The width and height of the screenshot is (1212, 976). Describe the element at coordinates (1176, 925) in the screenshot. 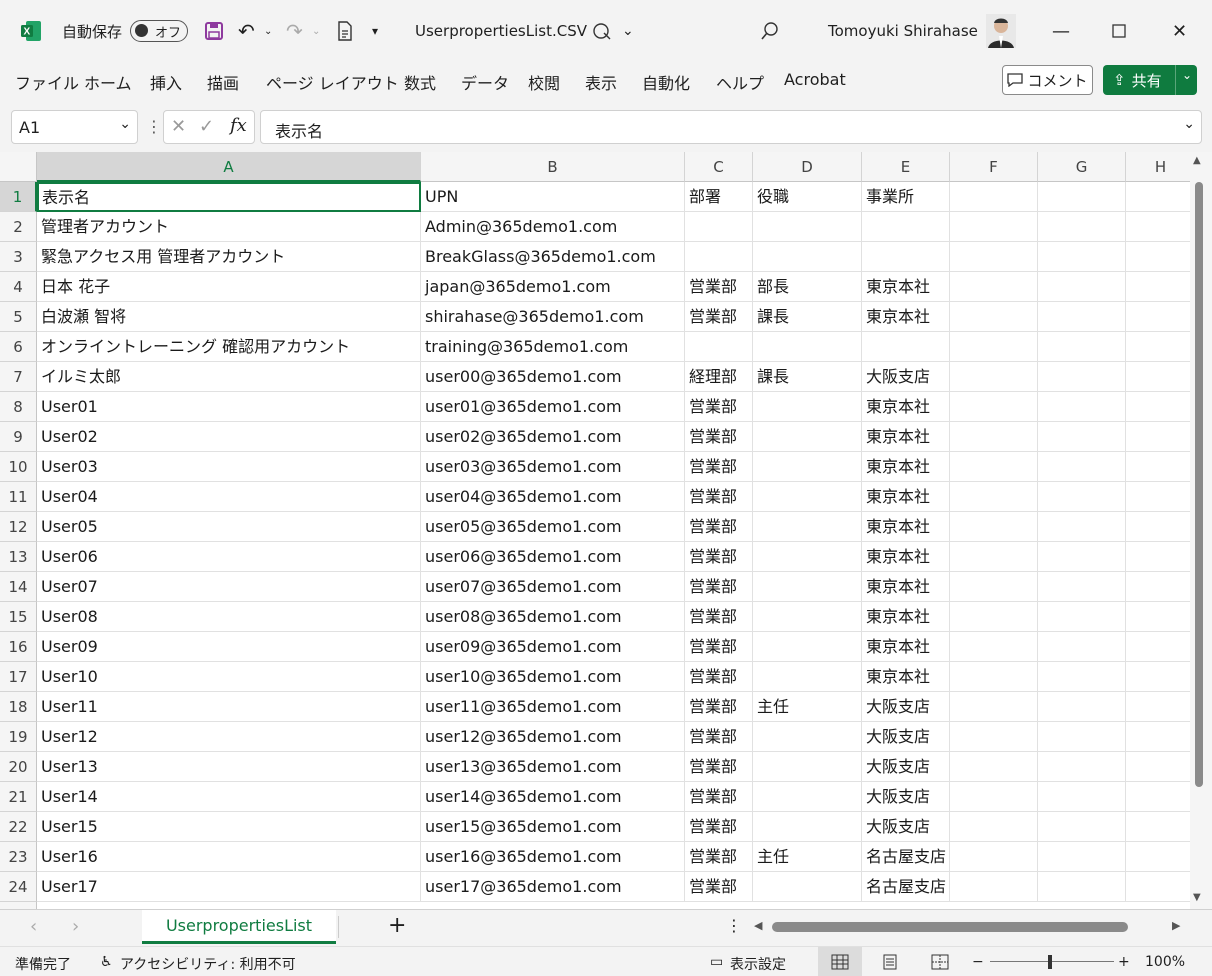

I see `scroll-right-icon: ▶` at that location.